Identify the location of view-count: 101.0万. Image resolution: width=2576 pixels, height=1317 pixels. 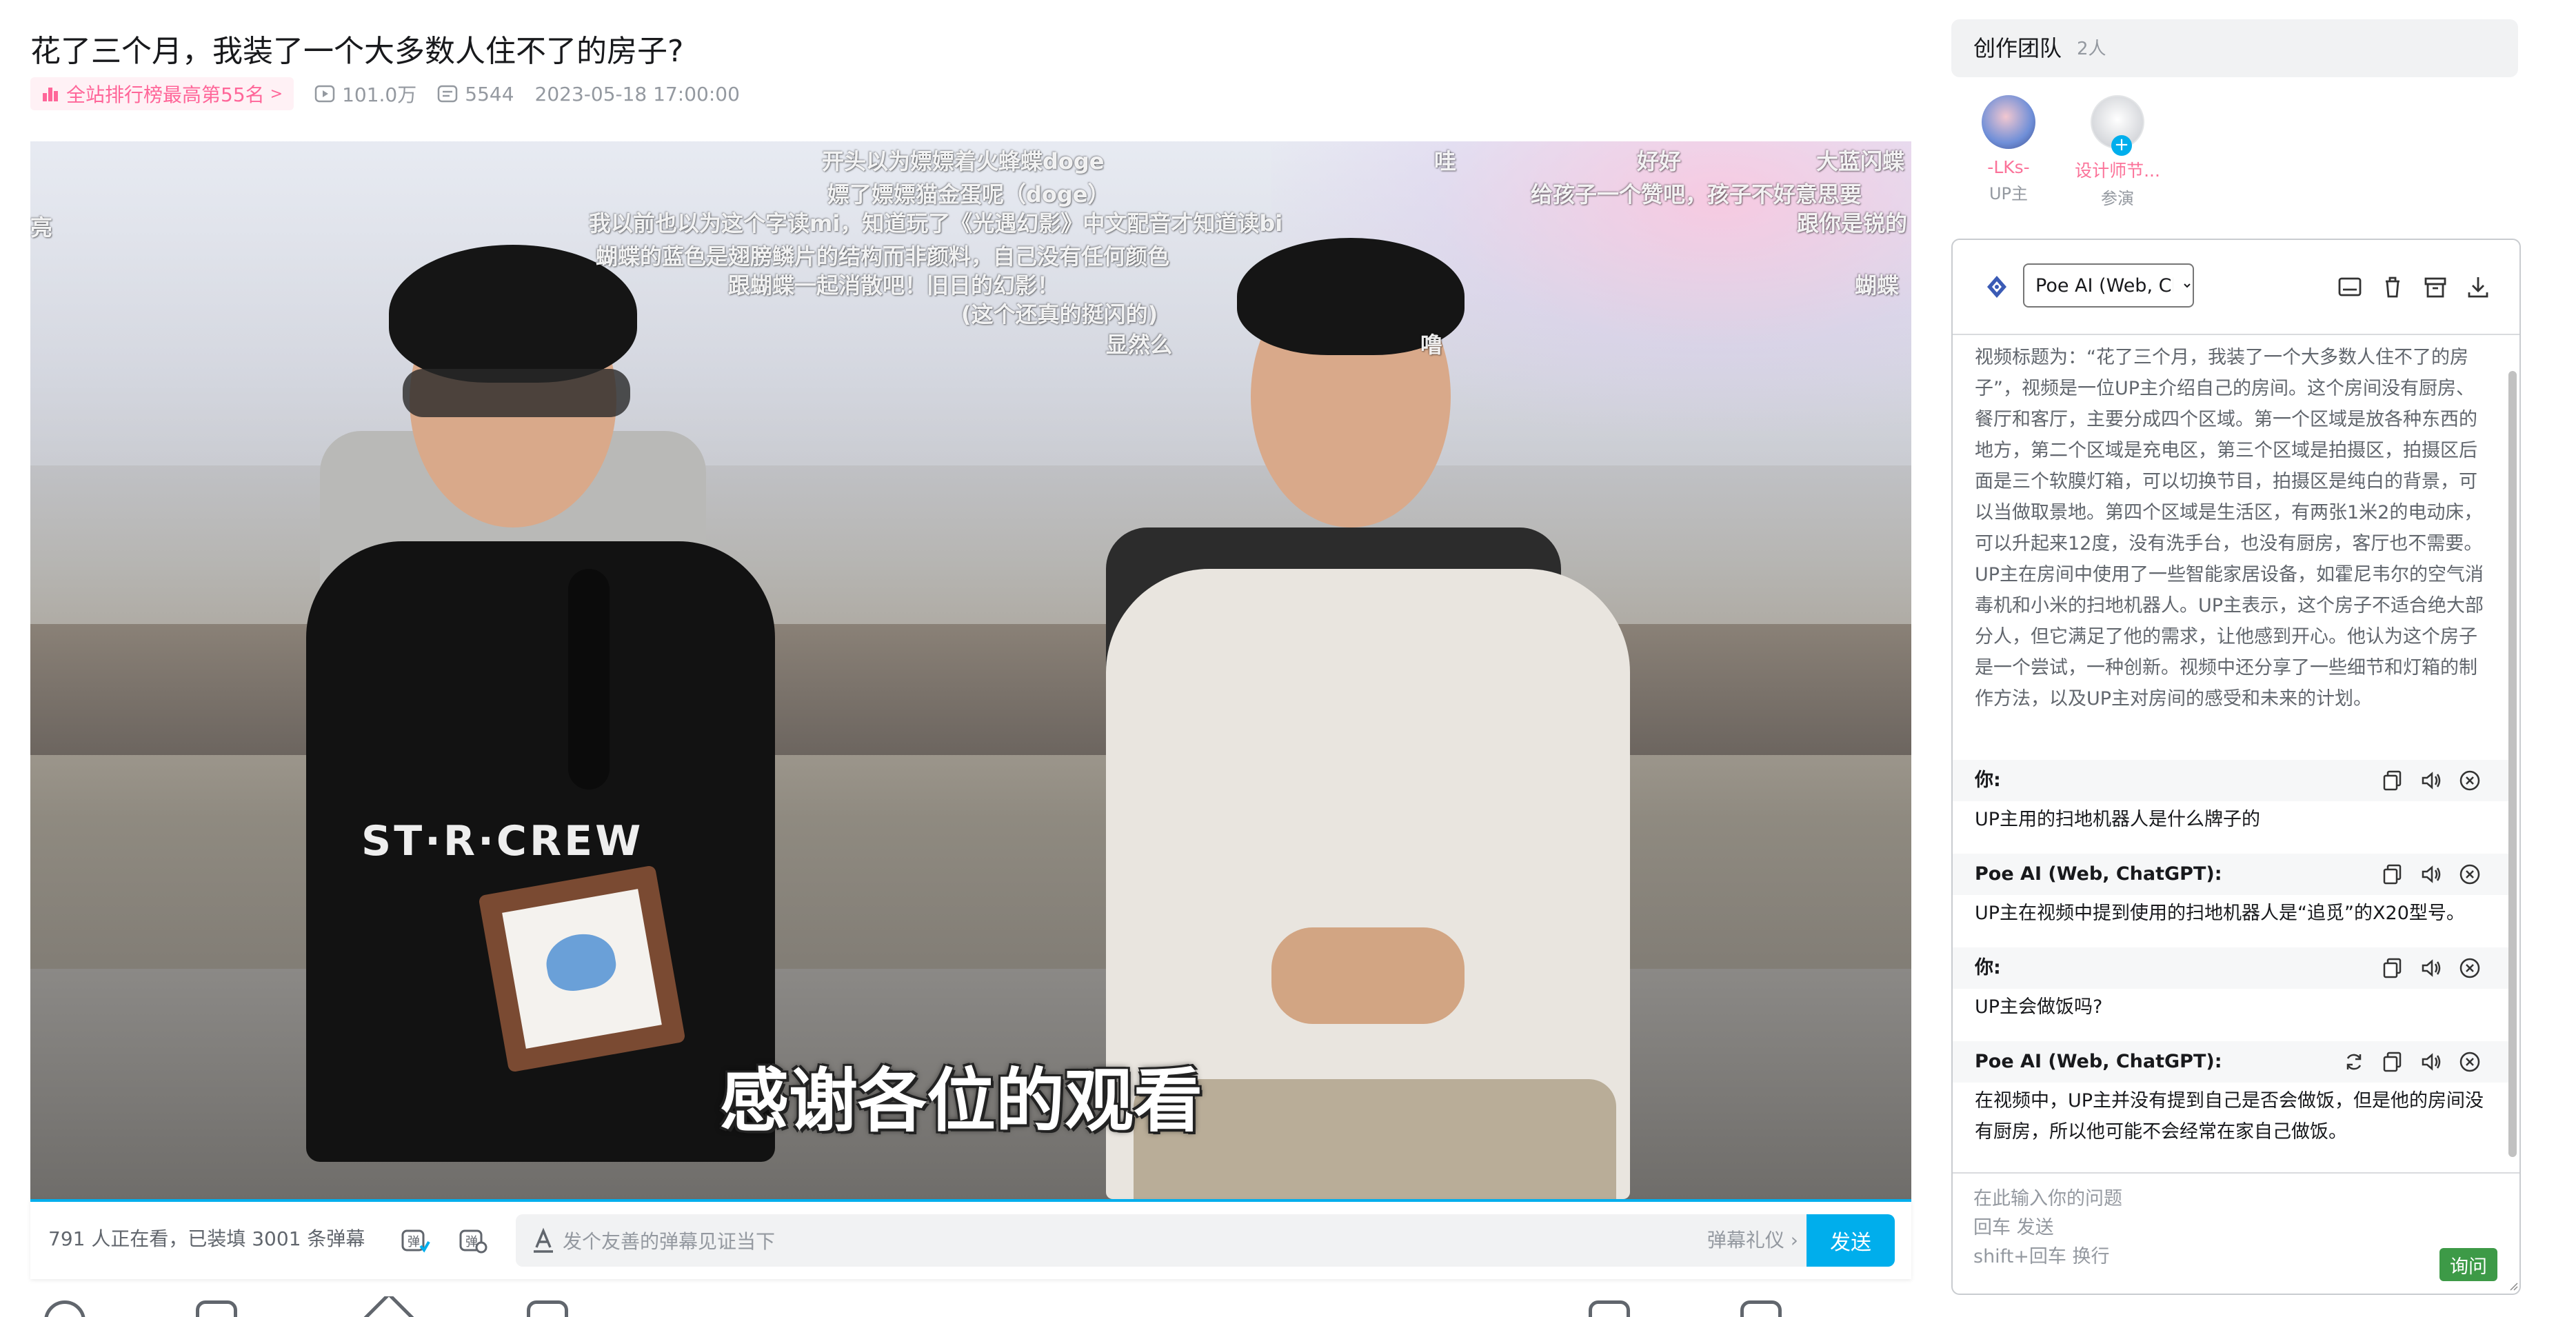
(365, 94).